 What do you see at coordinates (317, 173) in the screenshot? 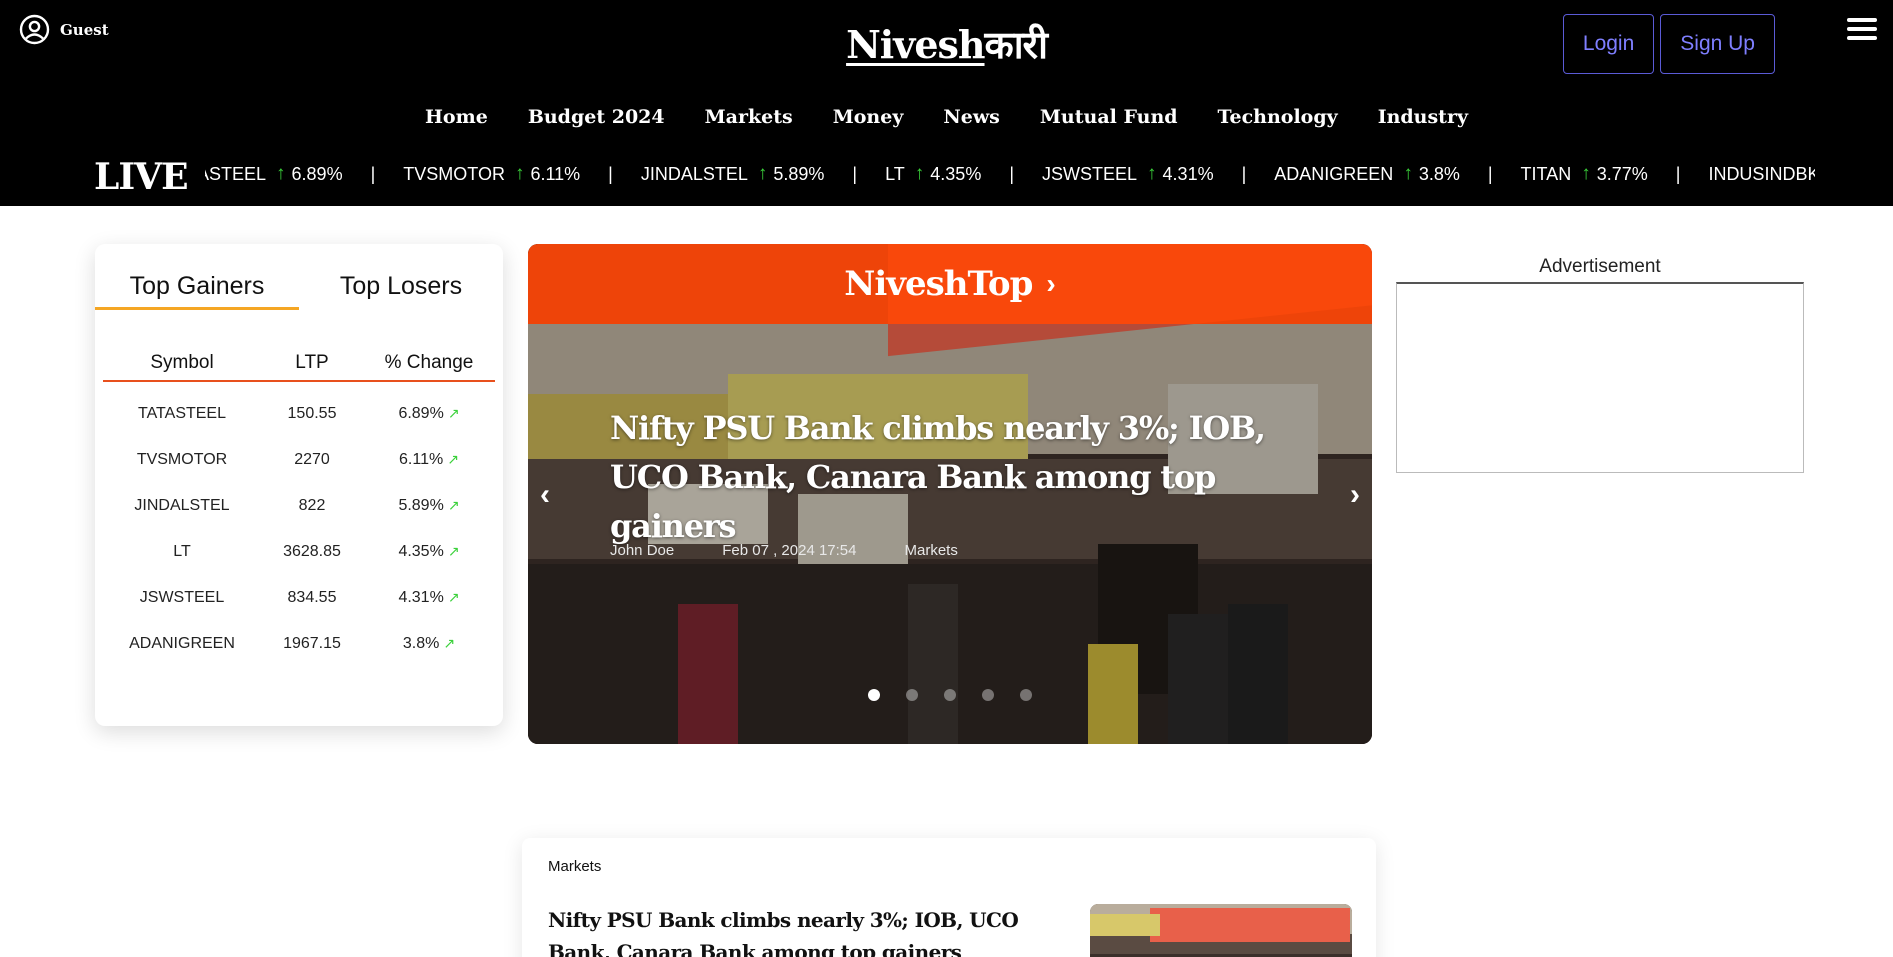
I see `ticker-change: 6.89%` at bounding box center [317, 173].